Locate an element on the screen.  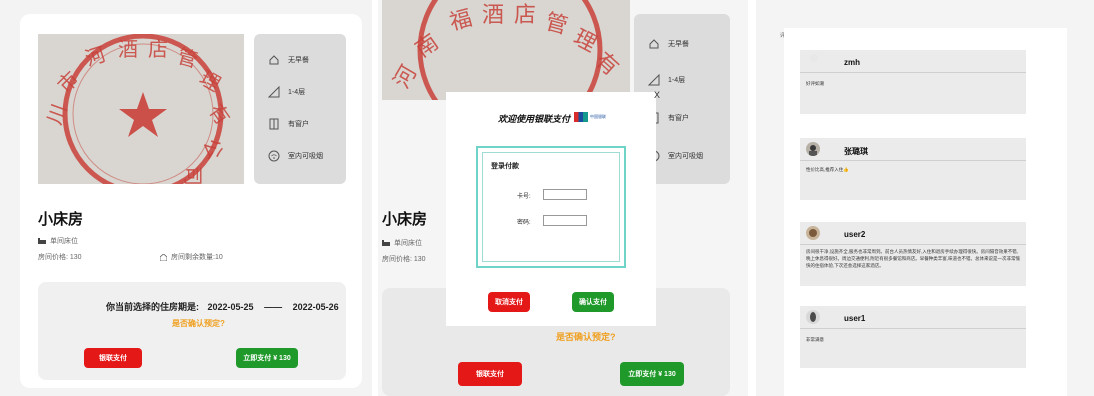
room-stock: 房间剩余数量:10 is located at coordinates (191, 257).